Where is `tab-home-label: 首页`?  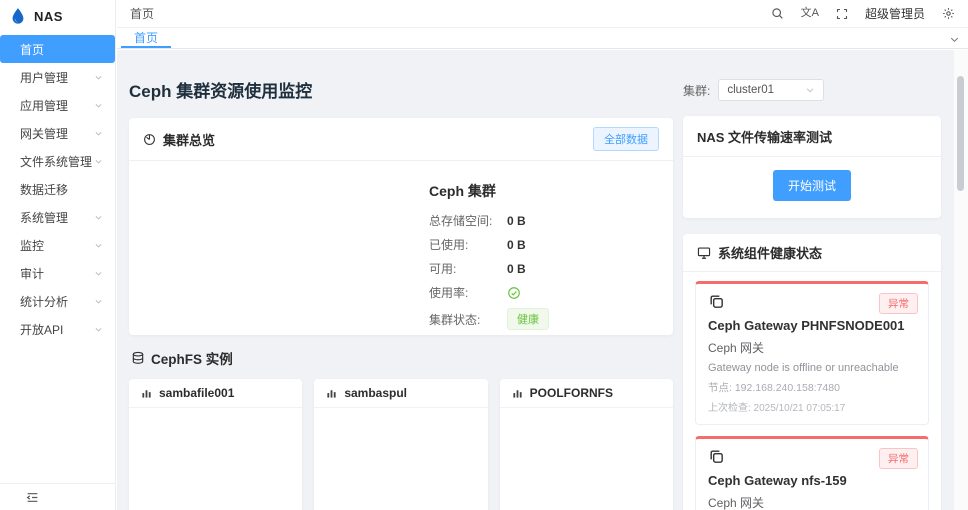 tab-home-label: 首页 is located at coordinates (146, 37).